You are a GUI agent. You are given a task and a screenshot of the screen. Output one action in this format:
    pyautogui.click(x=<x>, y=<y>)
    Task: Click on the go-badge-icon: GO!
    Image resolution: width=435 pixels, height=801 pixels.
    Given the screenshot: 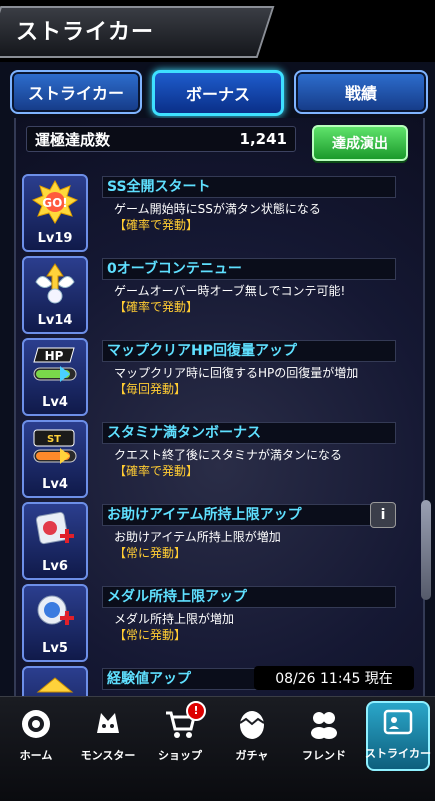 What is the action you would take?
    pyautogui.click(x=55, y=202)
    